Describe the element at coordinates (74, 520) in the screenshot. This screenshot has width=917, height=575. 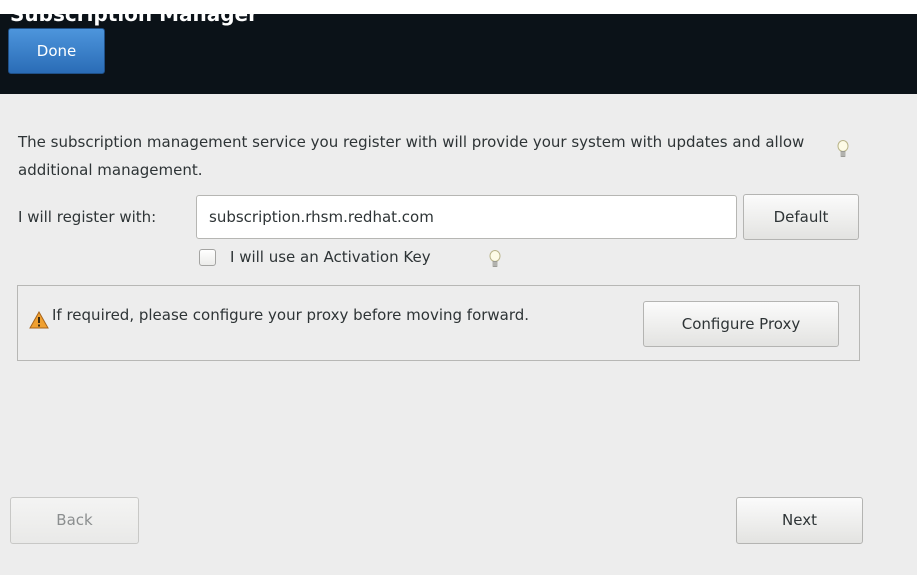
I see `back-button: Back` at that location.